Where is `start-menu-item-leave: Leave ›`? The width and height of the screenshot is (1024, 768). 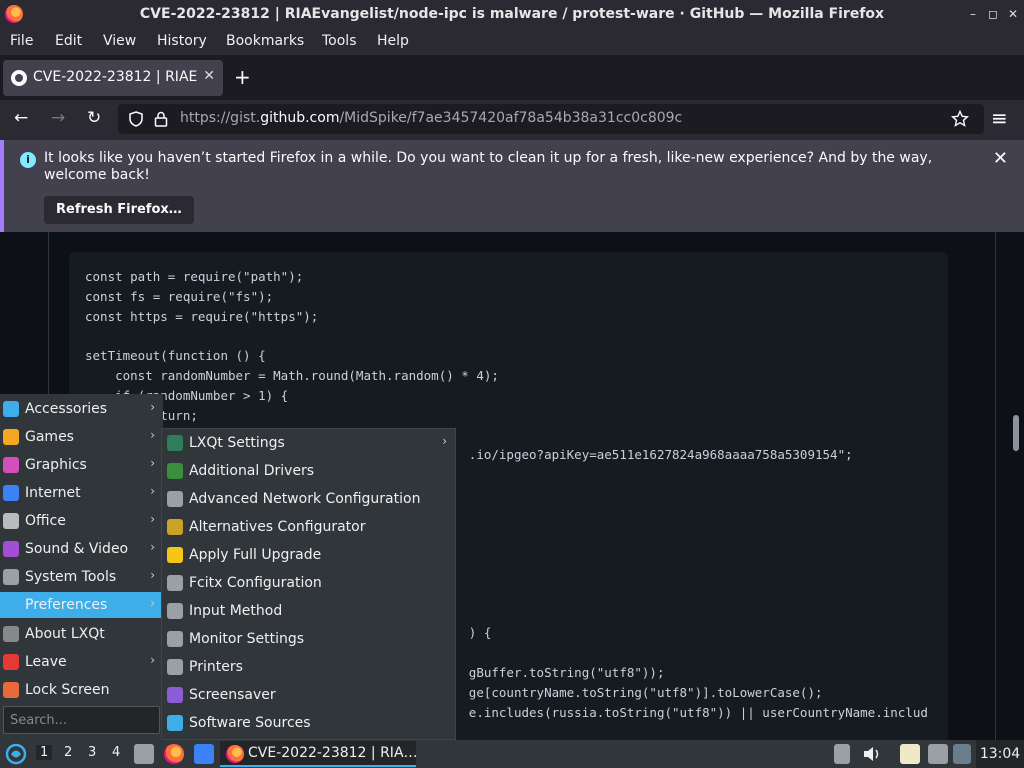
start-menu-item-leave: Leave › is located at coordinates (81, 662).